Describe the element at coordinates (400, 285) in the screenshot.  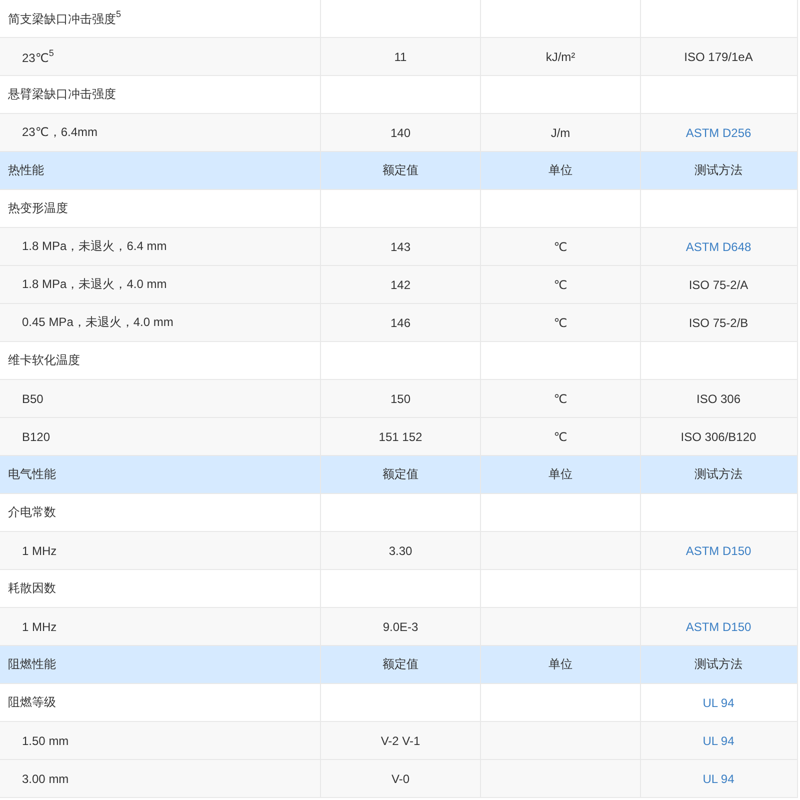
I see `value-text: 142` at that location.